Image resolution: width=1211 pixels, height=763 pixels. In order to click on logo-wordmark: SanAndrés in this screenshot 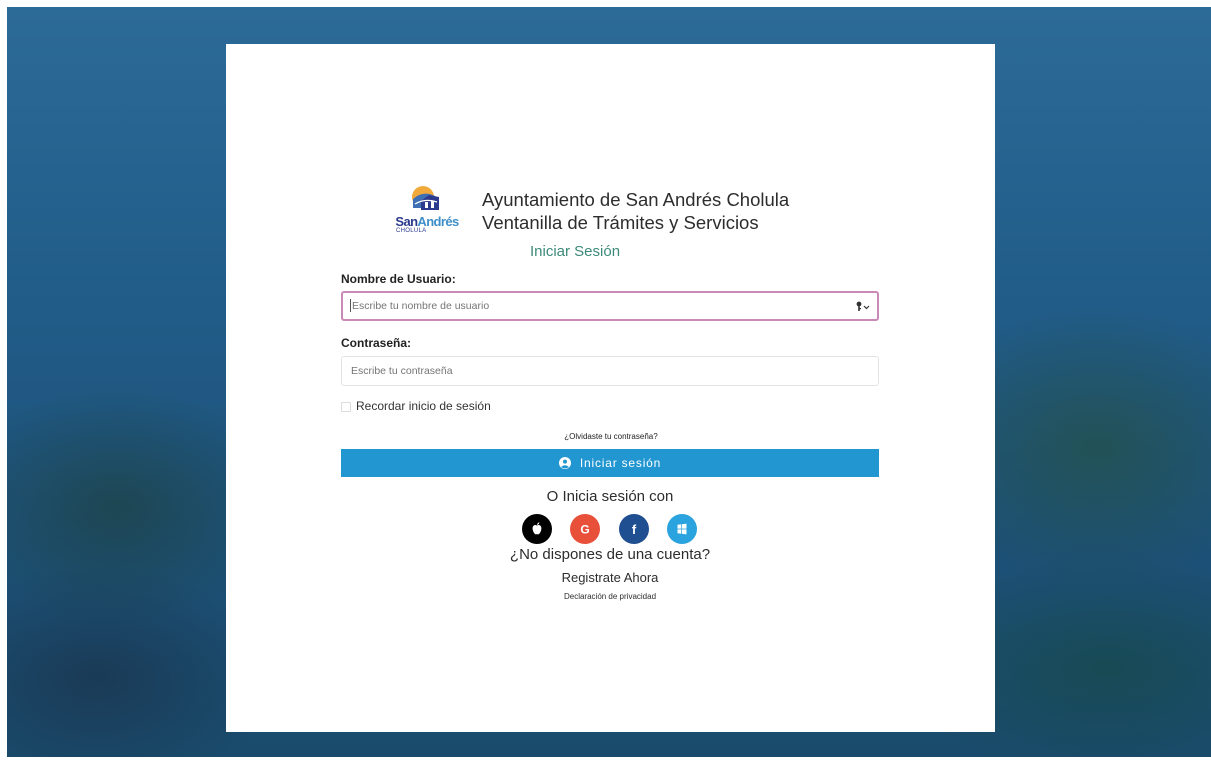, I will do `click(427, 221)`.